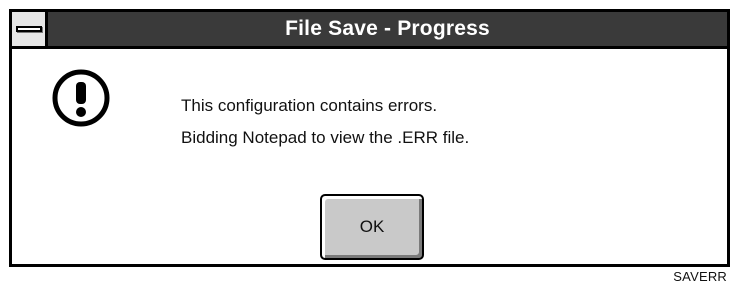 The image size is (736, 286). I want to click on window-title: File Save - Progress, so click(387, 28).